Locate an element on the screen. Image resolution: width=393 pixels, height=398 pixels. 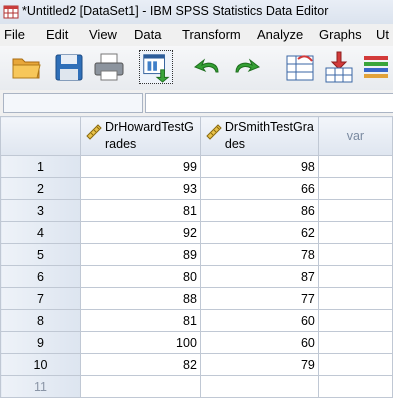
menu-transform: Transform is located at coordinates (211, 34).